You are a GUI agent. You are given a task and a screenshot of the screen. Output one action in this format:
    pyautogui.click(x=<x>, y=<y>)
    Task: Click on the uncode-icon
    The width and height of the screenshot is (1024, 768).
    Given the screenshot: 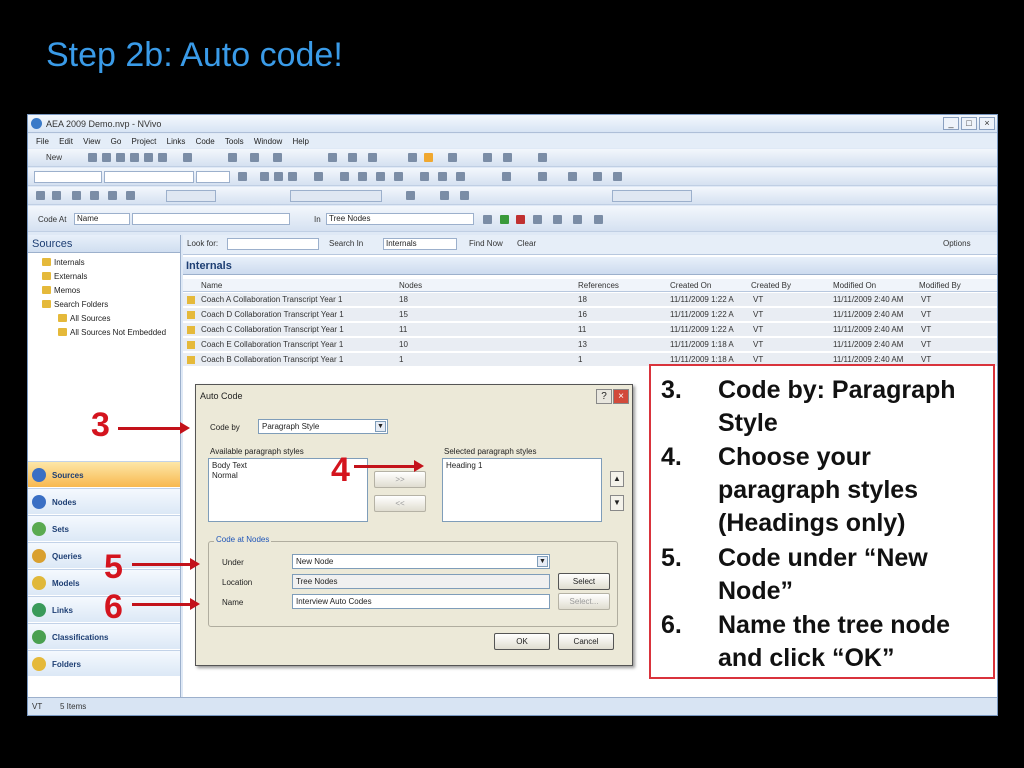 What is the action you would take?
    pyautogui.click(x=572, y=176)
    